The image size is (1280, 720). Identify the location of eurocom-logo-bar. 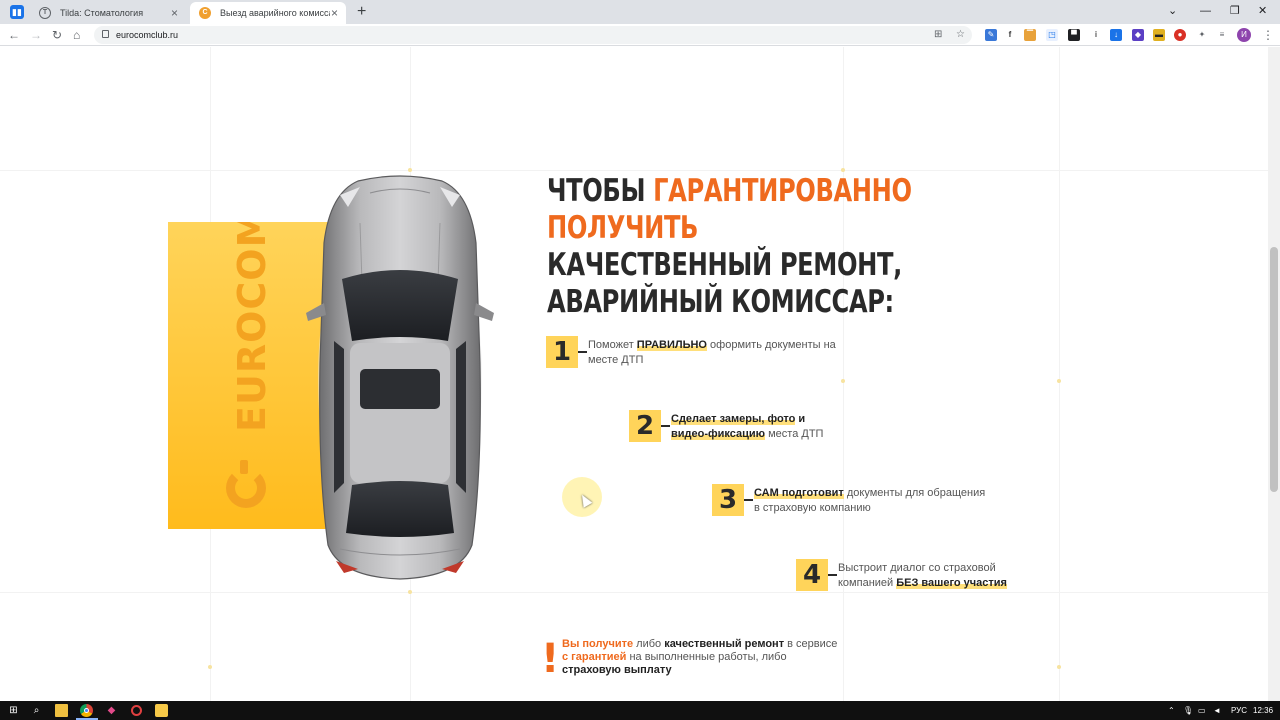
(244, 467).